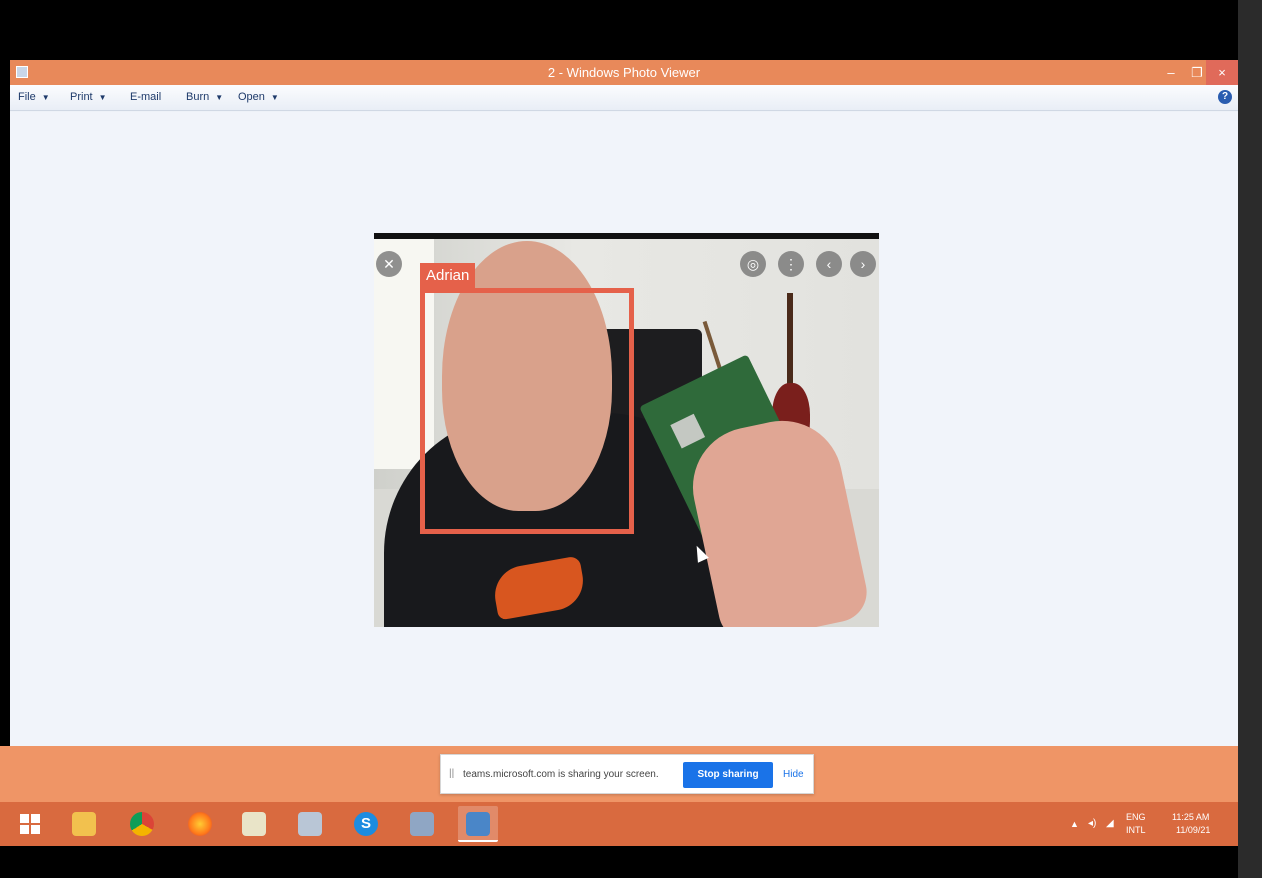 The width and height of the screenshot is (1262, 878). Describe the element at coordinates (451, 773) in the screenshot. I see `drag-handle-icon: ||` at that location.